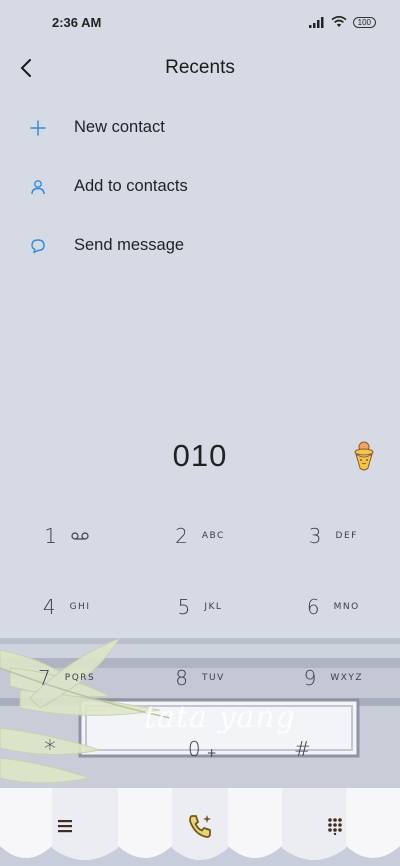  I want to click on new-contact-button: New contact, so click(200, 127).